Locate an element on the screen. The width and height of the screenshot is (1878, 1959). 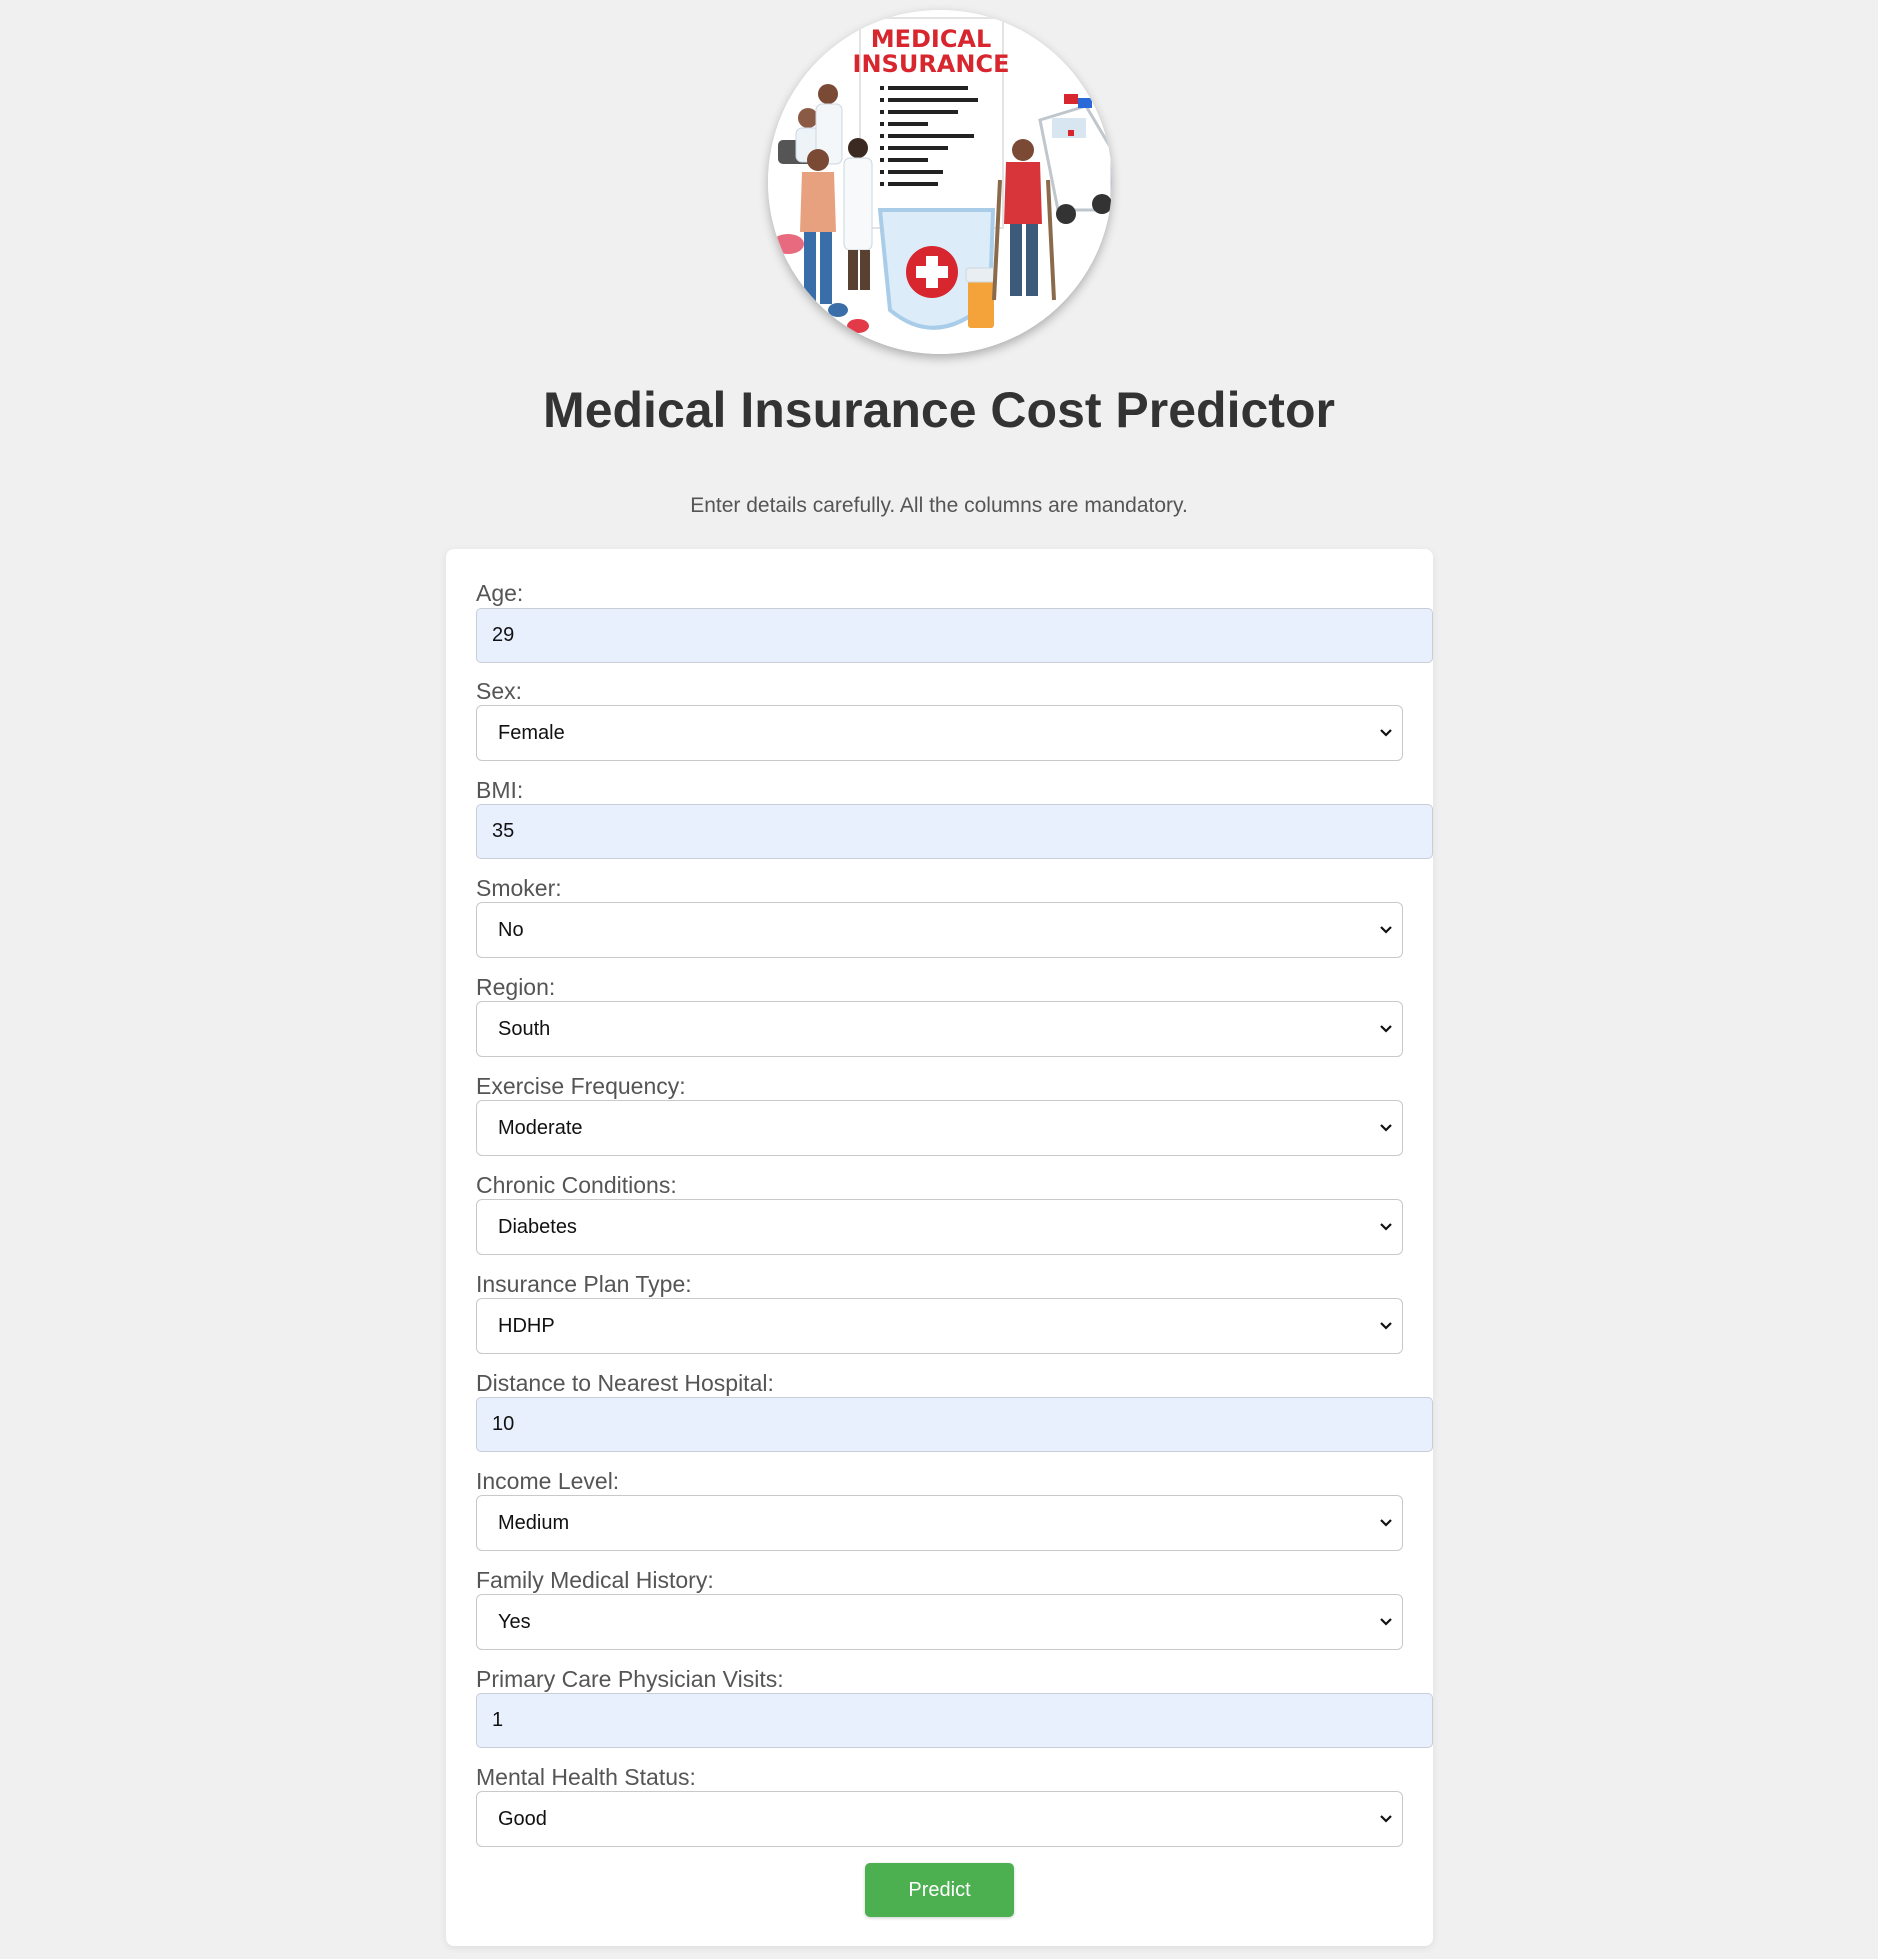
smoker-label: Smoker: is located at coordinates (519, 888).